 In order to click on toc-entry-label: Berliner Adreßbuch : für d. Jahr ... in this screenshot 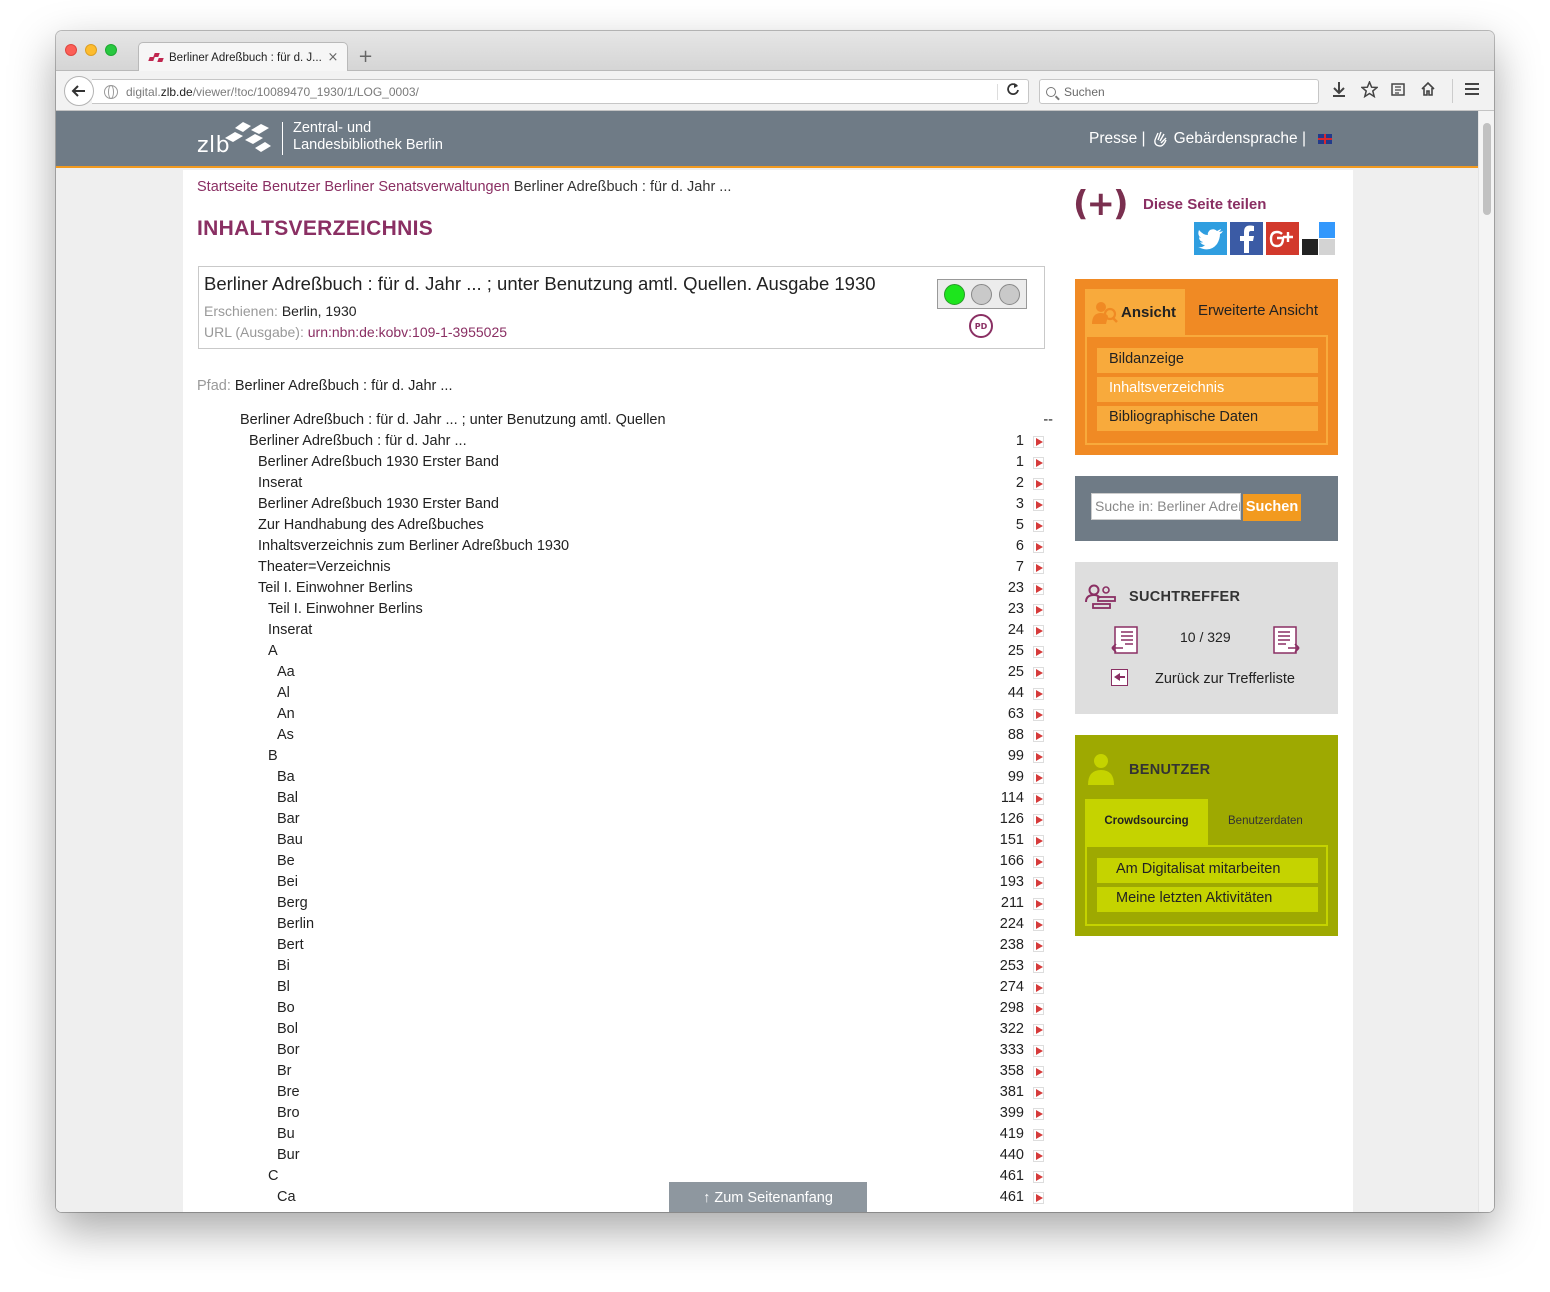, I will do `click(358, 441)`.